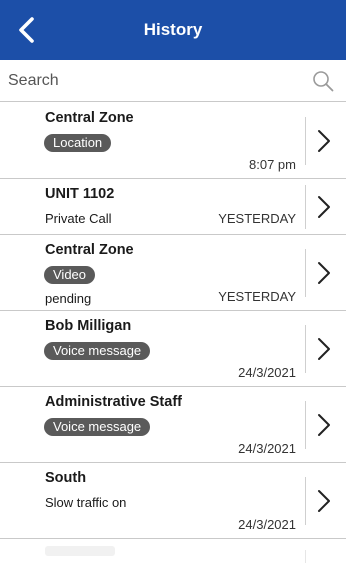 Image resolution: width=346 pixels, height=563 pixels. What do you see at coordinates (173, 349) in the screenshot?
I see `list-item: Bob Milligan Voice message 24/3/2021` at bounding box center [173, 349].